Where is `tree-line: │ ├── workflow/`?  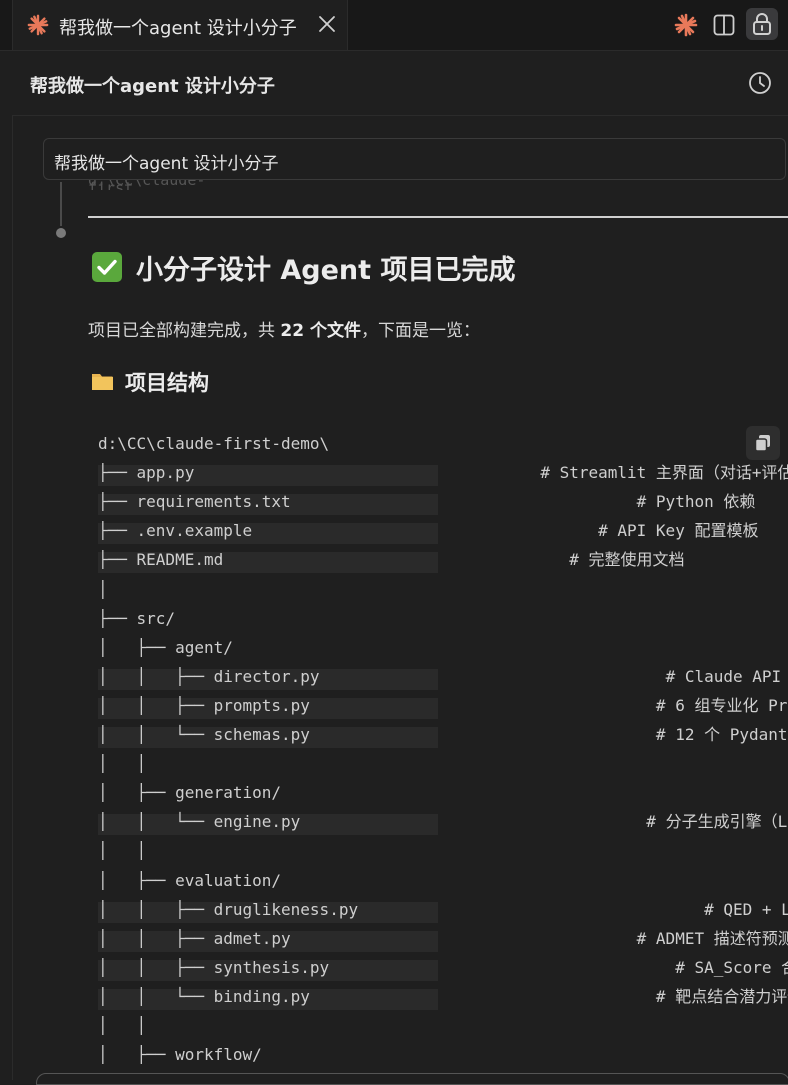 tree-line: │ ├── workflow/ is located at coordinates (443, 1055).